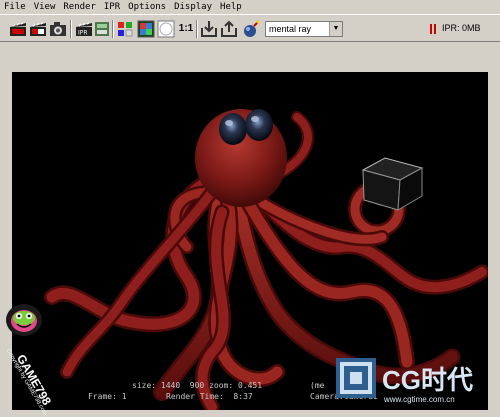 The height and width of the screenshot is (417, 500). Describe the element at coordinates (107, 396) in the screenshot. I see `frame-info: Frame: 1` at that location.